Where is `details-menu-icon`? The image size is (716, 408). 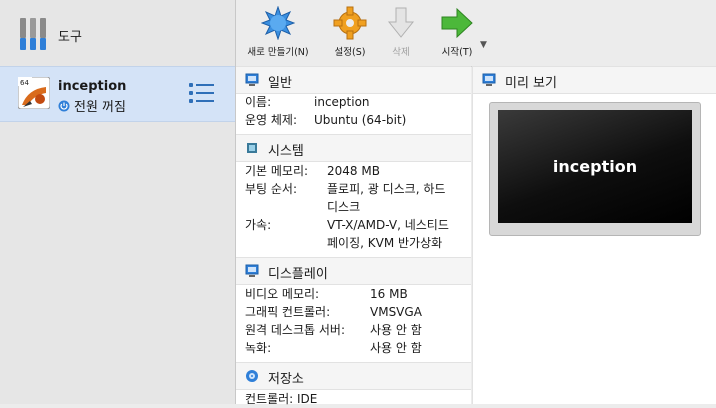 details-menu-icon is located at coordinates (202, 95).